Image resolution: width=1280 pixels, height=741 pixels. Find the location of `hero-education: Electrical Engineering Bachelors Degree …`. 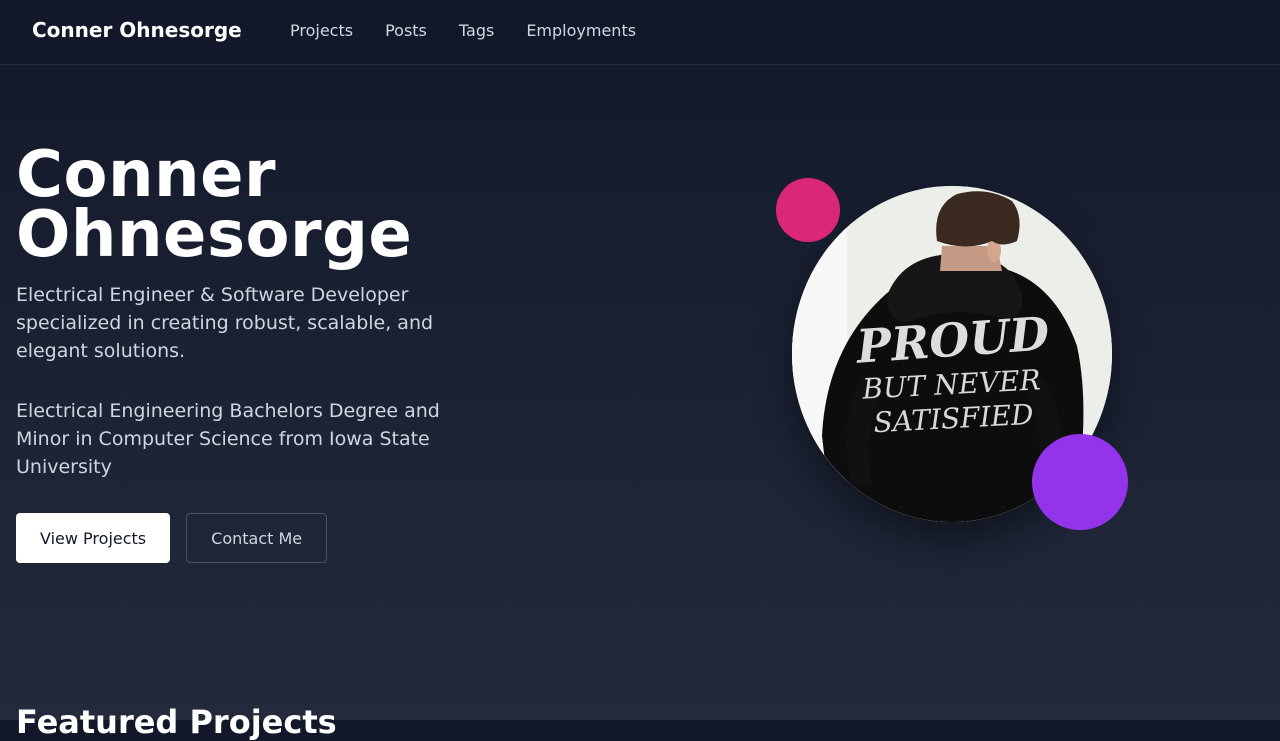

hero-education: Electrical Engineering Bachelors Degree … is located at coordinates (228, 439).